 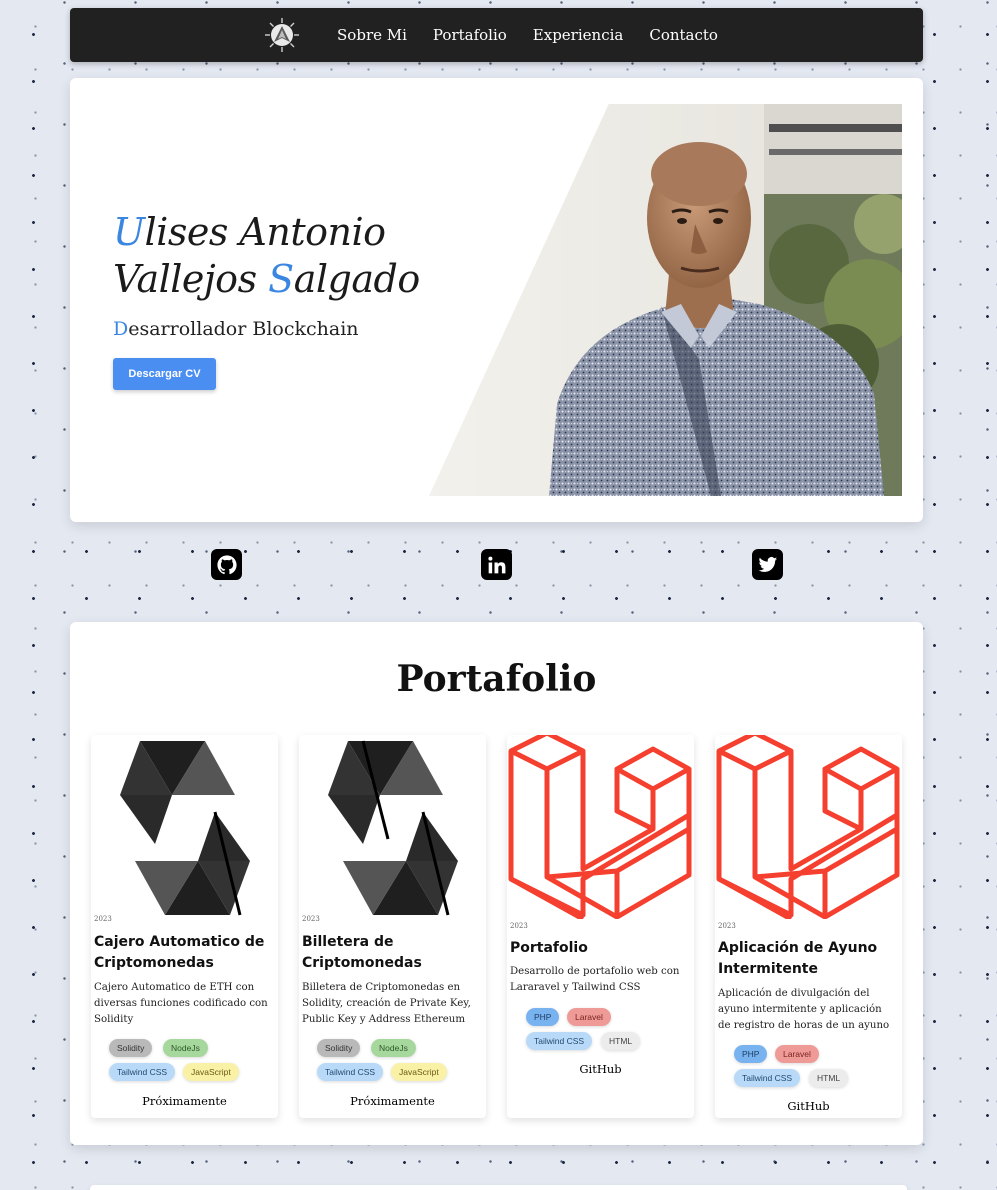 I want to click on name-initial-u: U, so click(x=129, y=232).